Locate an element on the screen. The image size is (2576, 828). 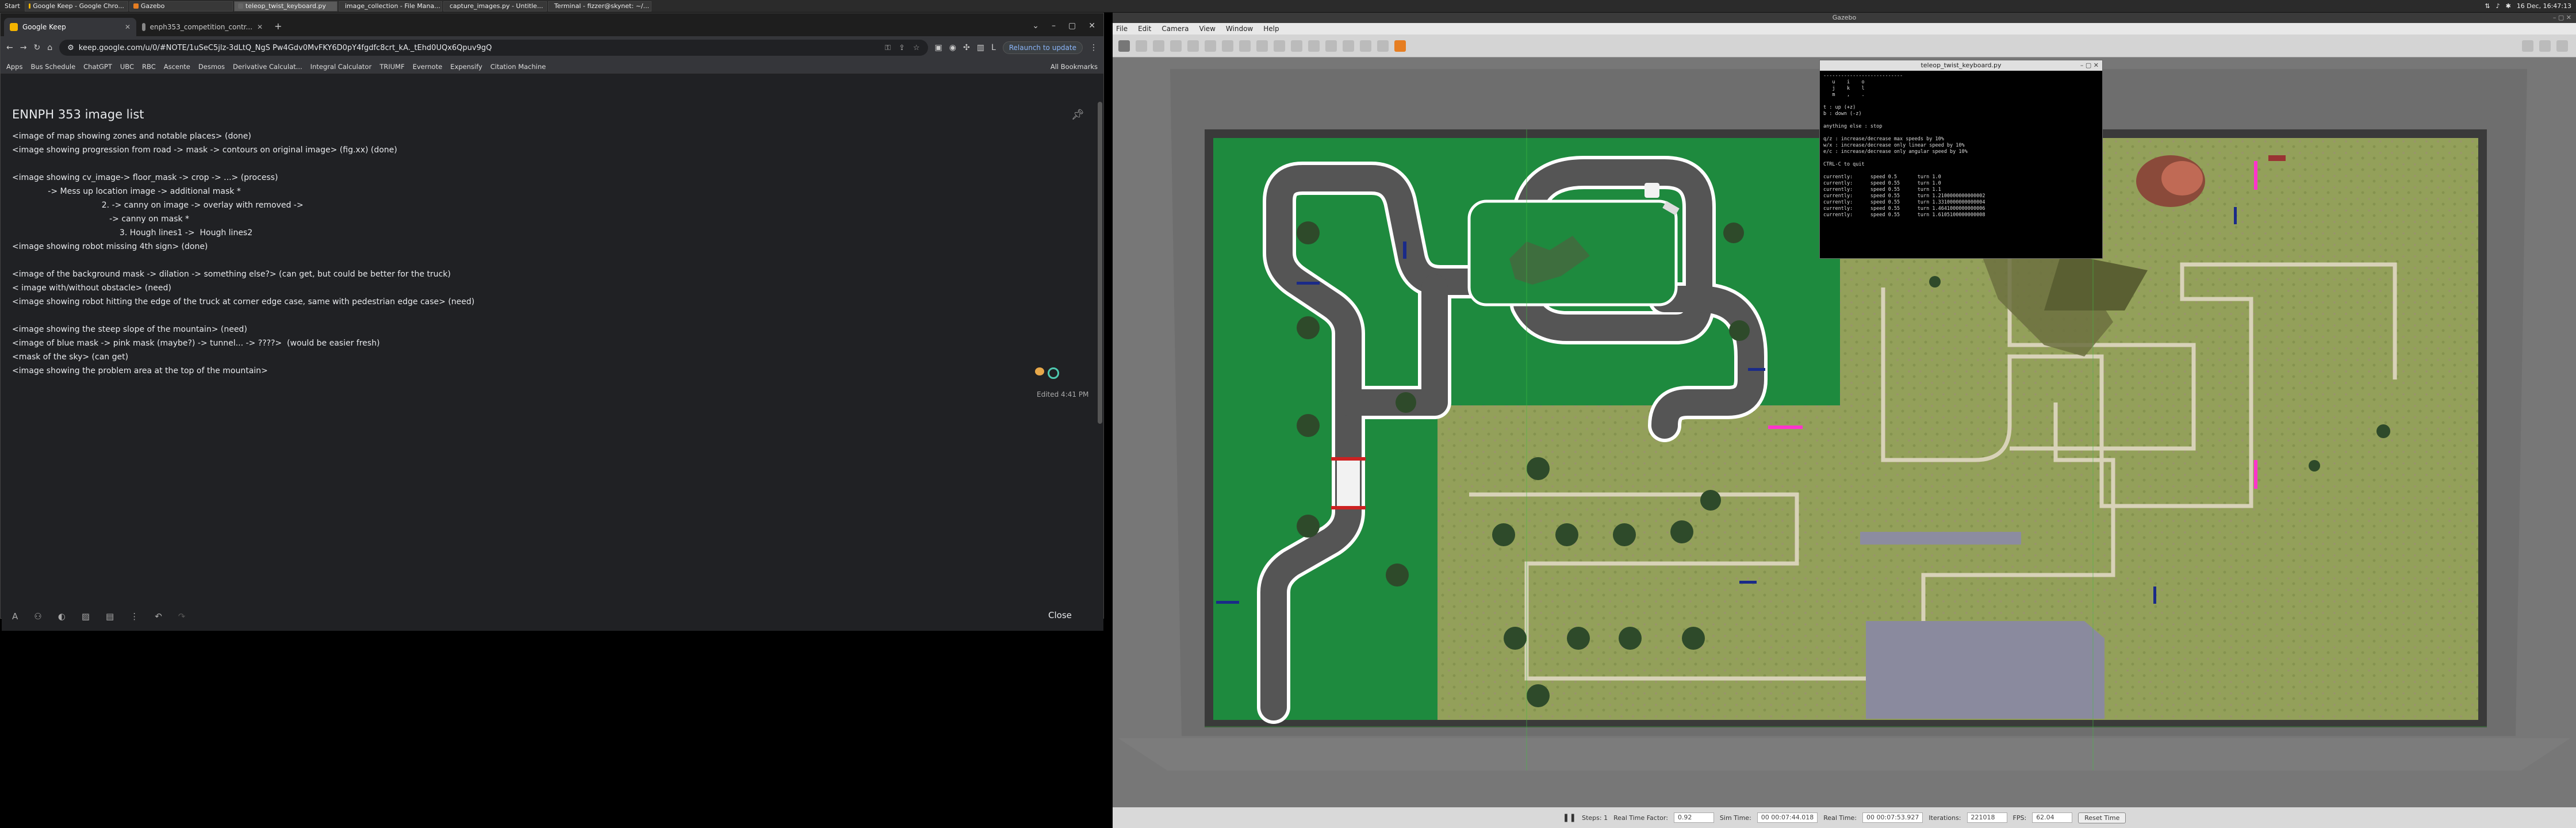
bookmark-item: Citation Machine is located at coordinates (518, 67).